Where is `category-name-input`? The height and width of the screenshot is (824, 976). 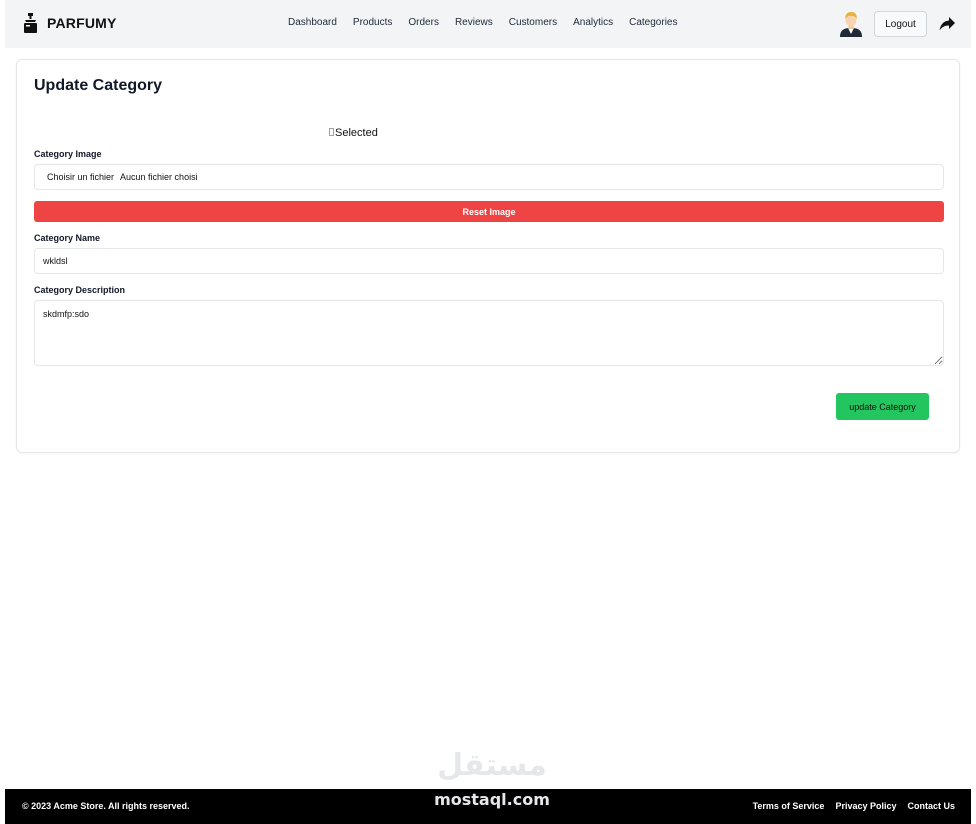
category-name-input is located at coordinates (489, 261).